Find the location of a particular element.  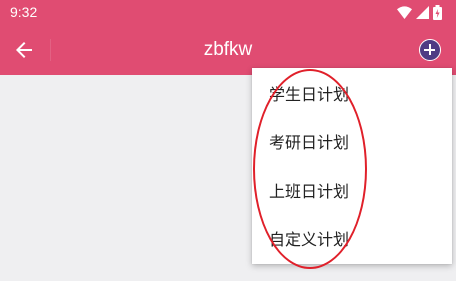

signal-icon is located at coordinates (422, 12).